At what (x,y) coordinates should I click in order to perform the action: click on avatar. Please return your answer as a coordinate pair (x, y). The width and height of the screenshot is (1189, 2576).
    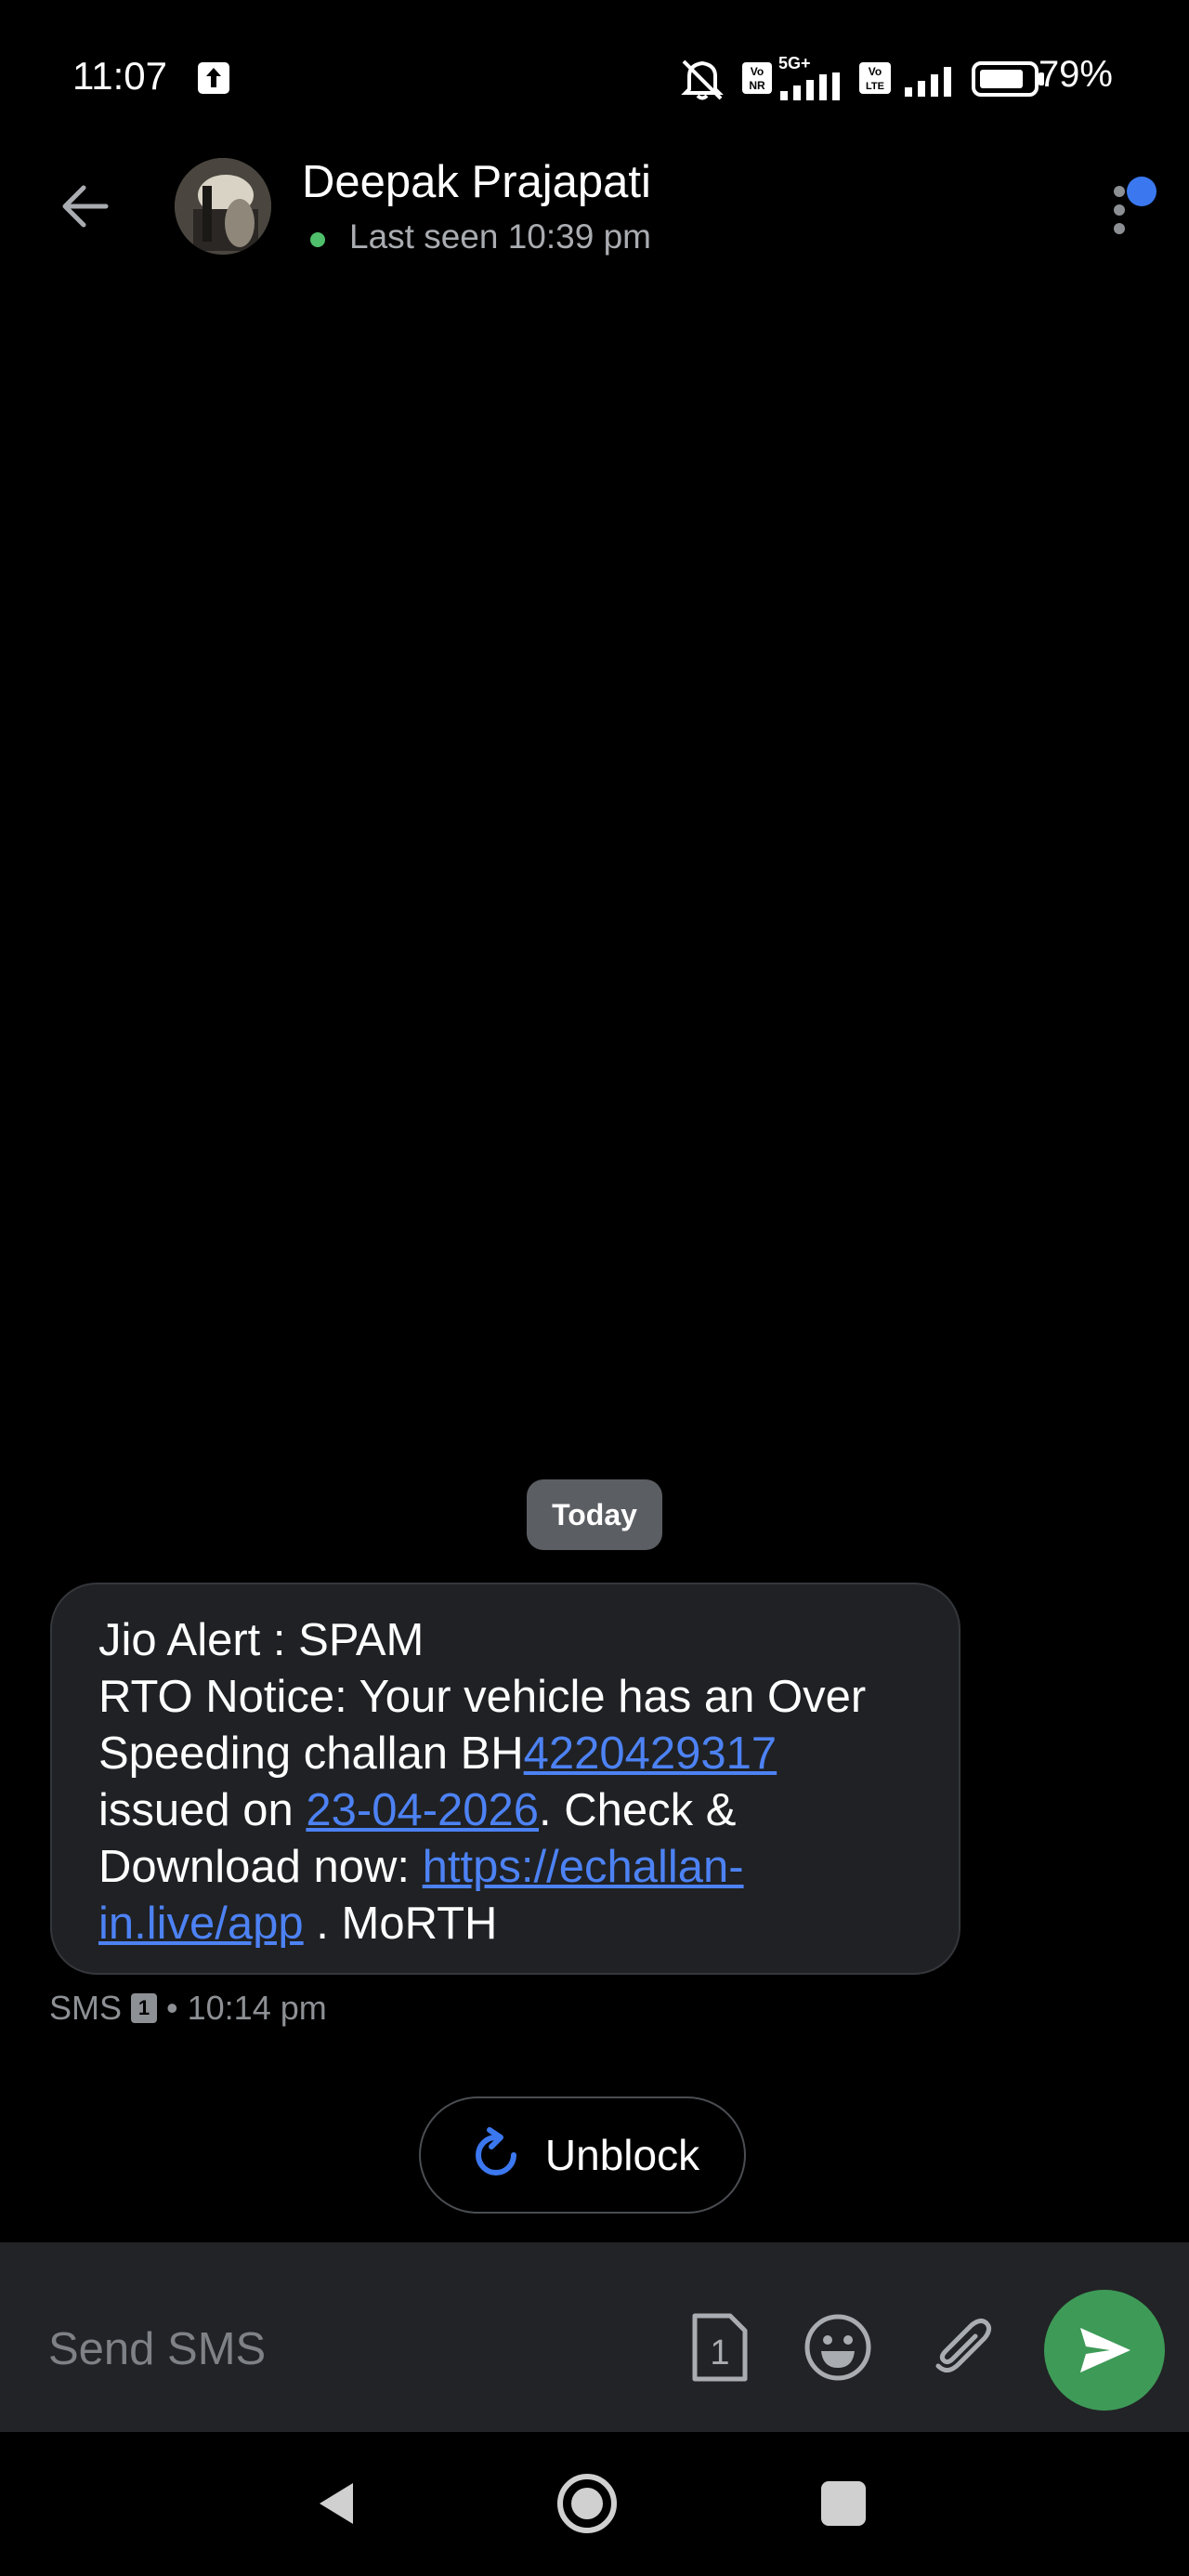
    Looking at the image, I should click on (223, 206).